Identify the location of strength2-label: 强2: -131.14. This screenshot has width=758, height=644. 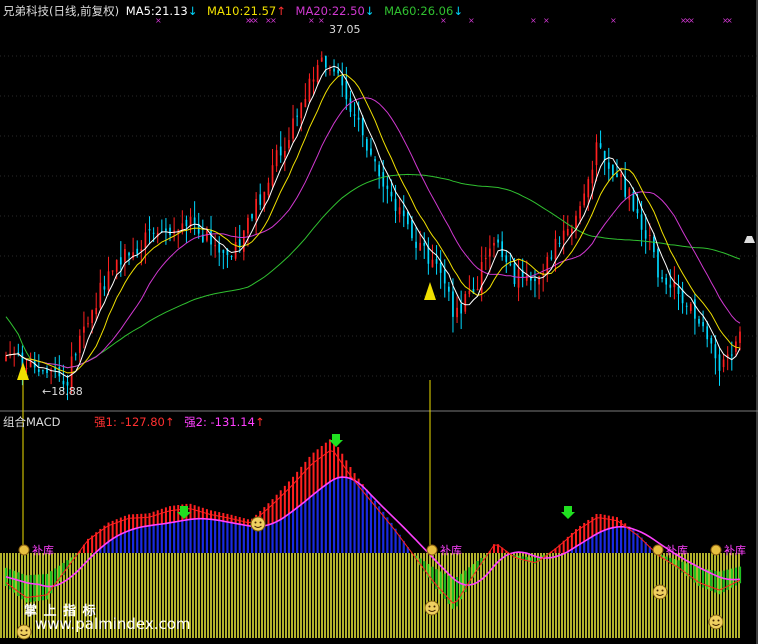
(219, 422).